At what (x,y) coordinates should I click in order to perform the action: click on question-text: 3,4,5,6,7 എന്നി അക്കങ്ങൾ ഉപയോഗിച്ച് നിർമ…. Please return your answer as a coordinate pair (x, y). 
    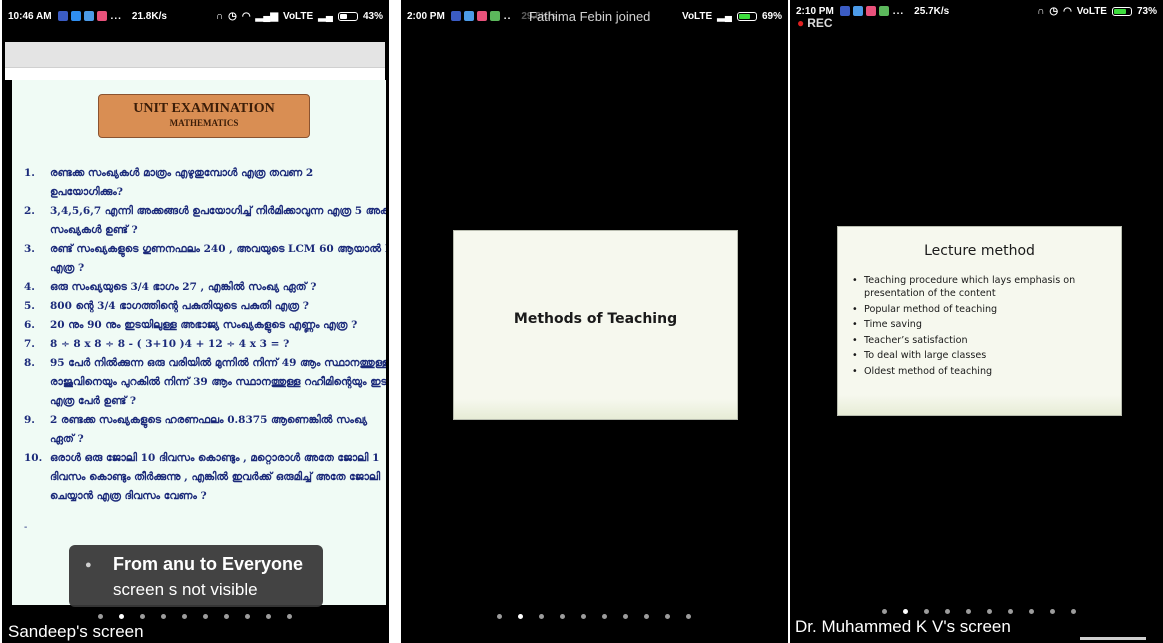
    Looking at the image, I should click on (218, 211).